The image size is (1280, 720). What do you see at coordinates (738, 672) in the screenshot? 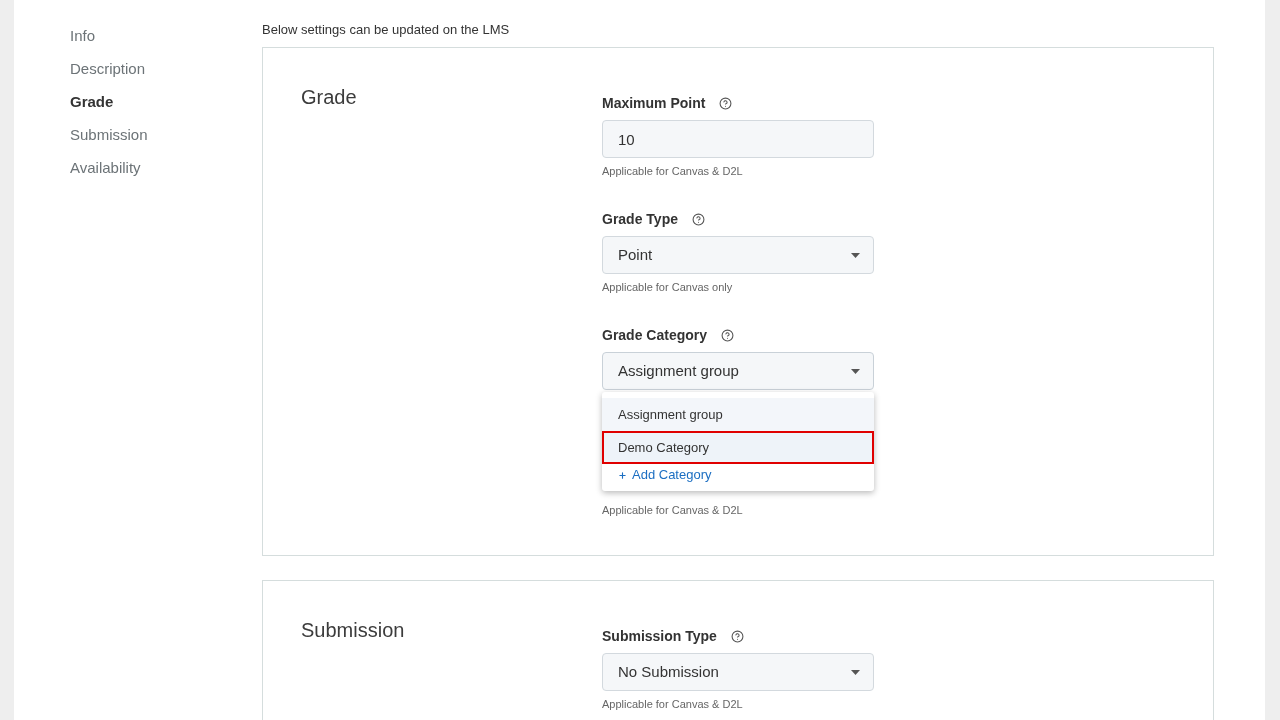
I see `dropdown-field: No Submission` at bounding box center [738, 672].